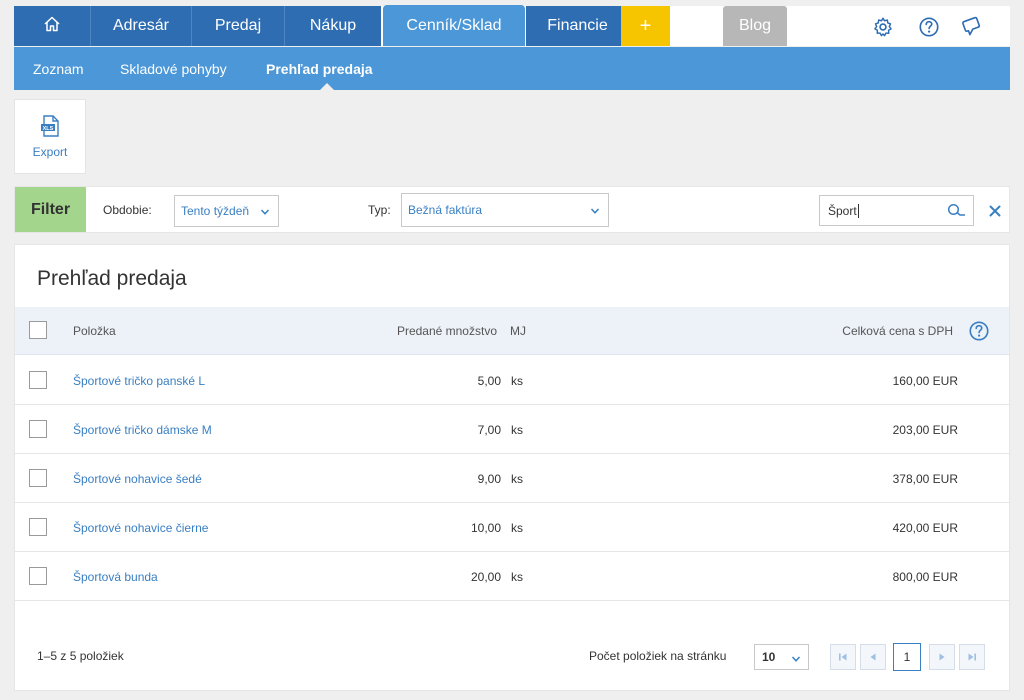 Image resolution: width=1024 pixels, height=700 pixels. What do you see at coordinates (139, 380) in the screenshot?
I see `item-link: Športové tričko panské L` at bounding box center [139, 380].